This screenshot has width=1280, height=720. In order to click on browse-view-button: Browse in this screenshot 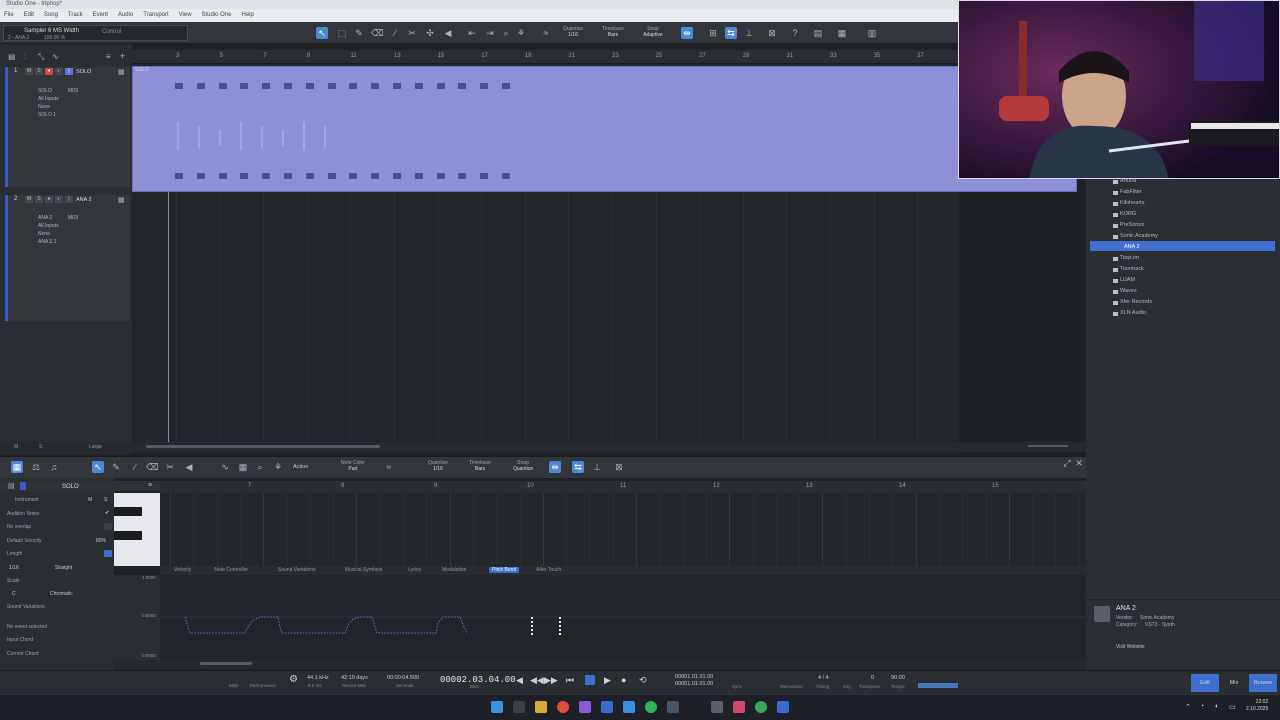, I will do `click(1263, 683)`.